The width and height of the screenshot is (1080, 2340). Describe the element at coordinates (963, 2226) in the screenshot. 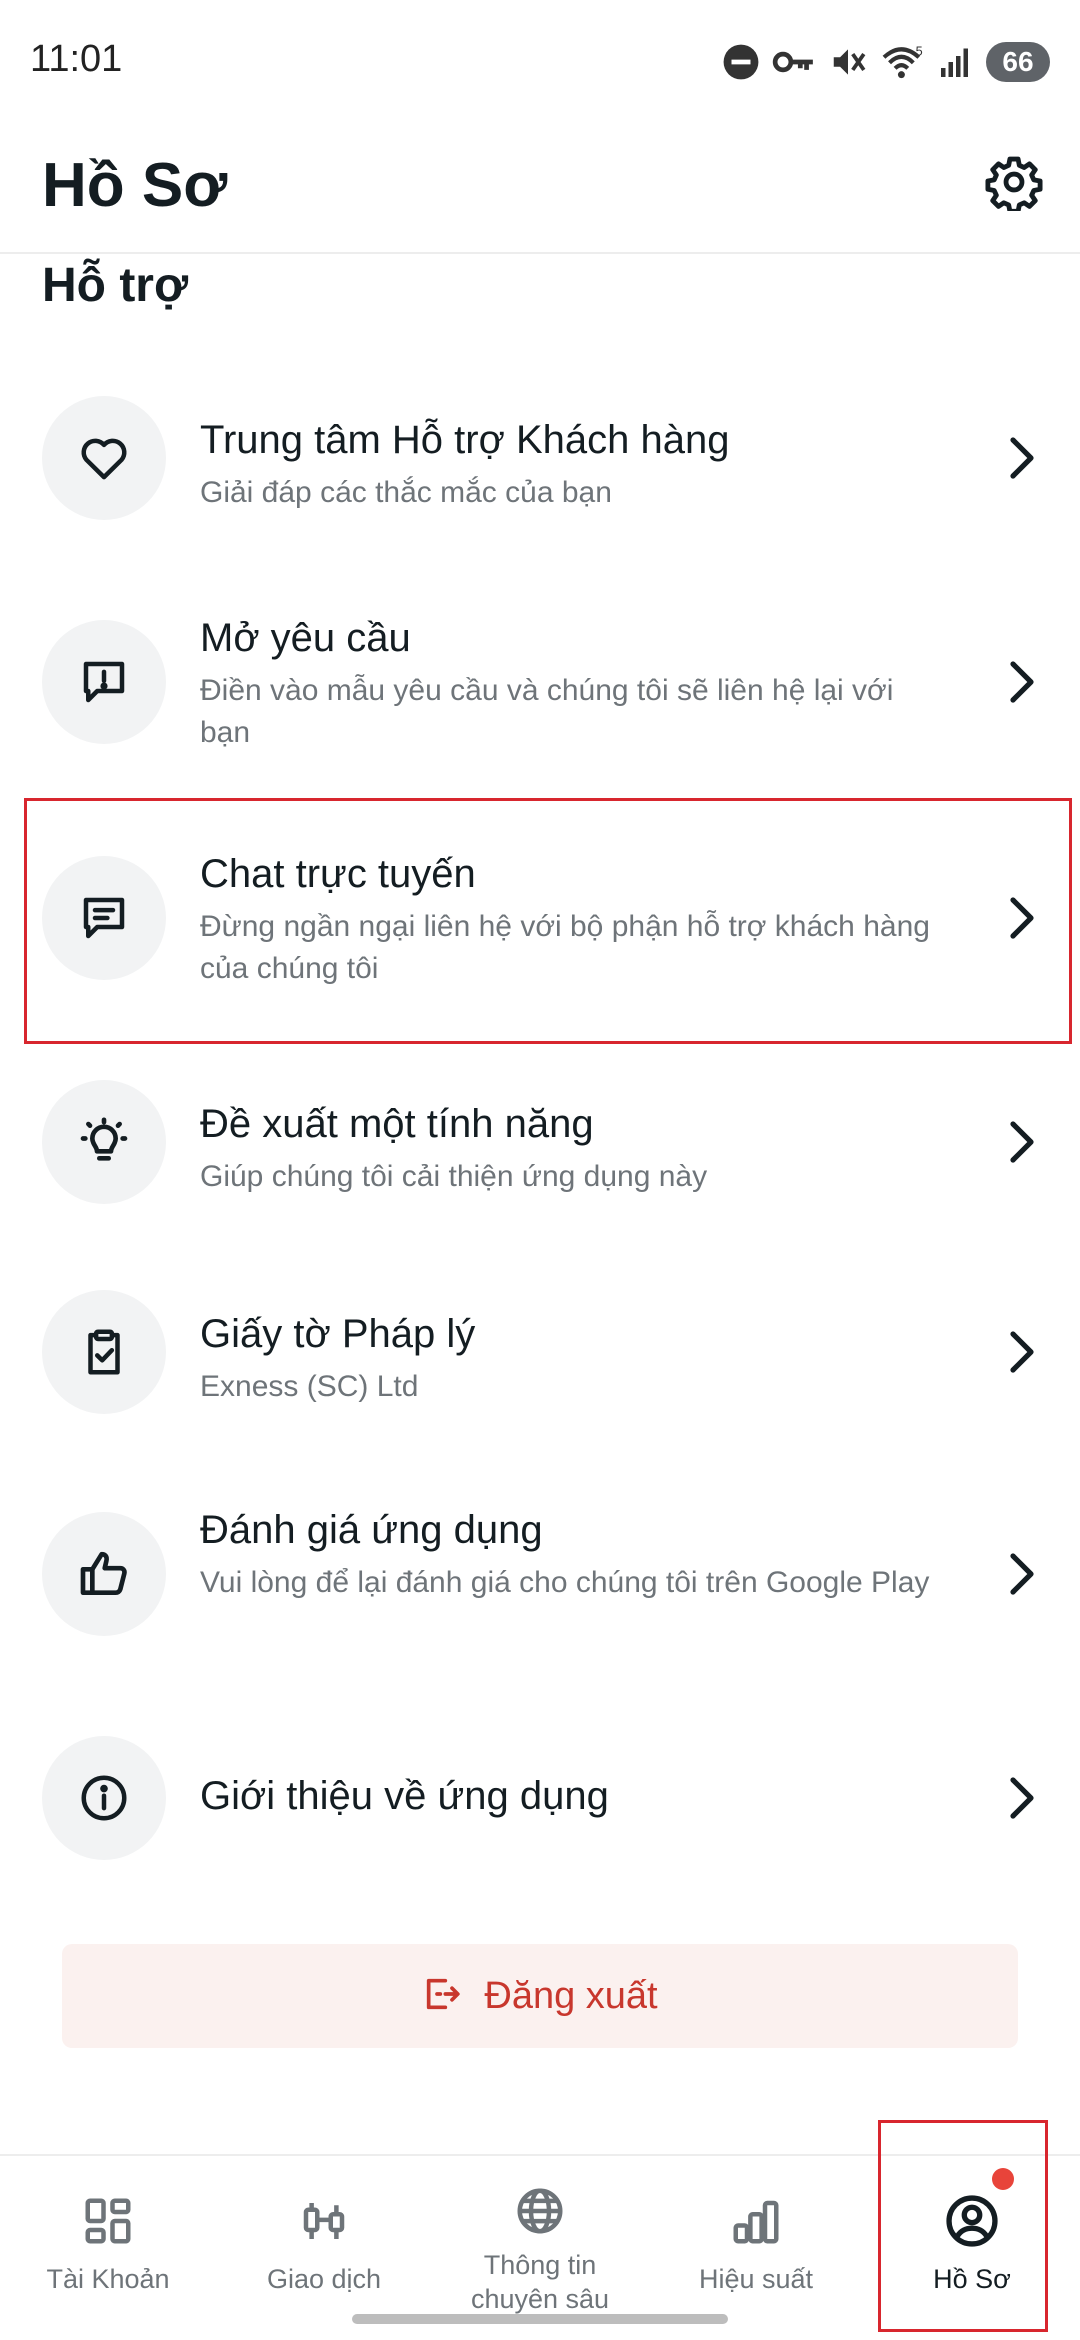

I see `profile-tab-highlight` at that location.